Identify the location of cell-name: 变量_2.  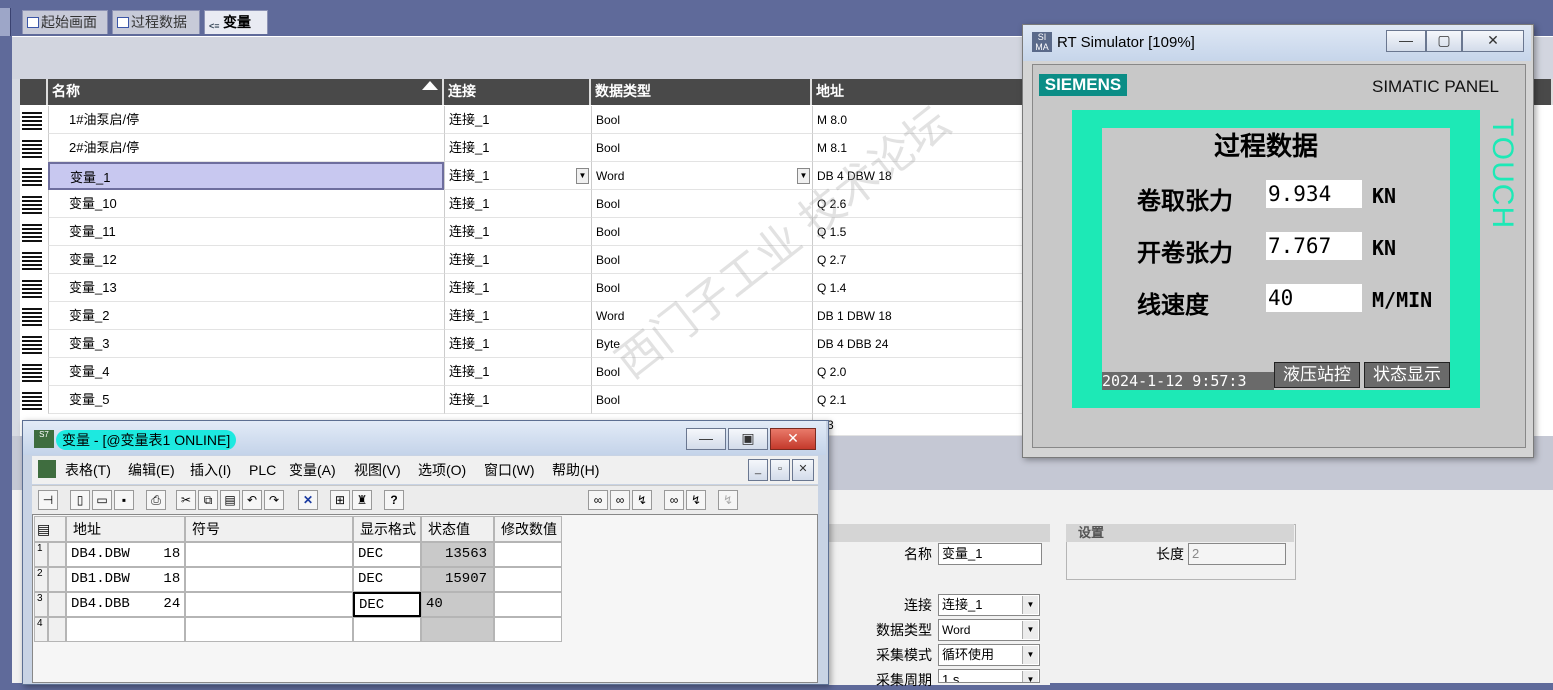
(246, 316).